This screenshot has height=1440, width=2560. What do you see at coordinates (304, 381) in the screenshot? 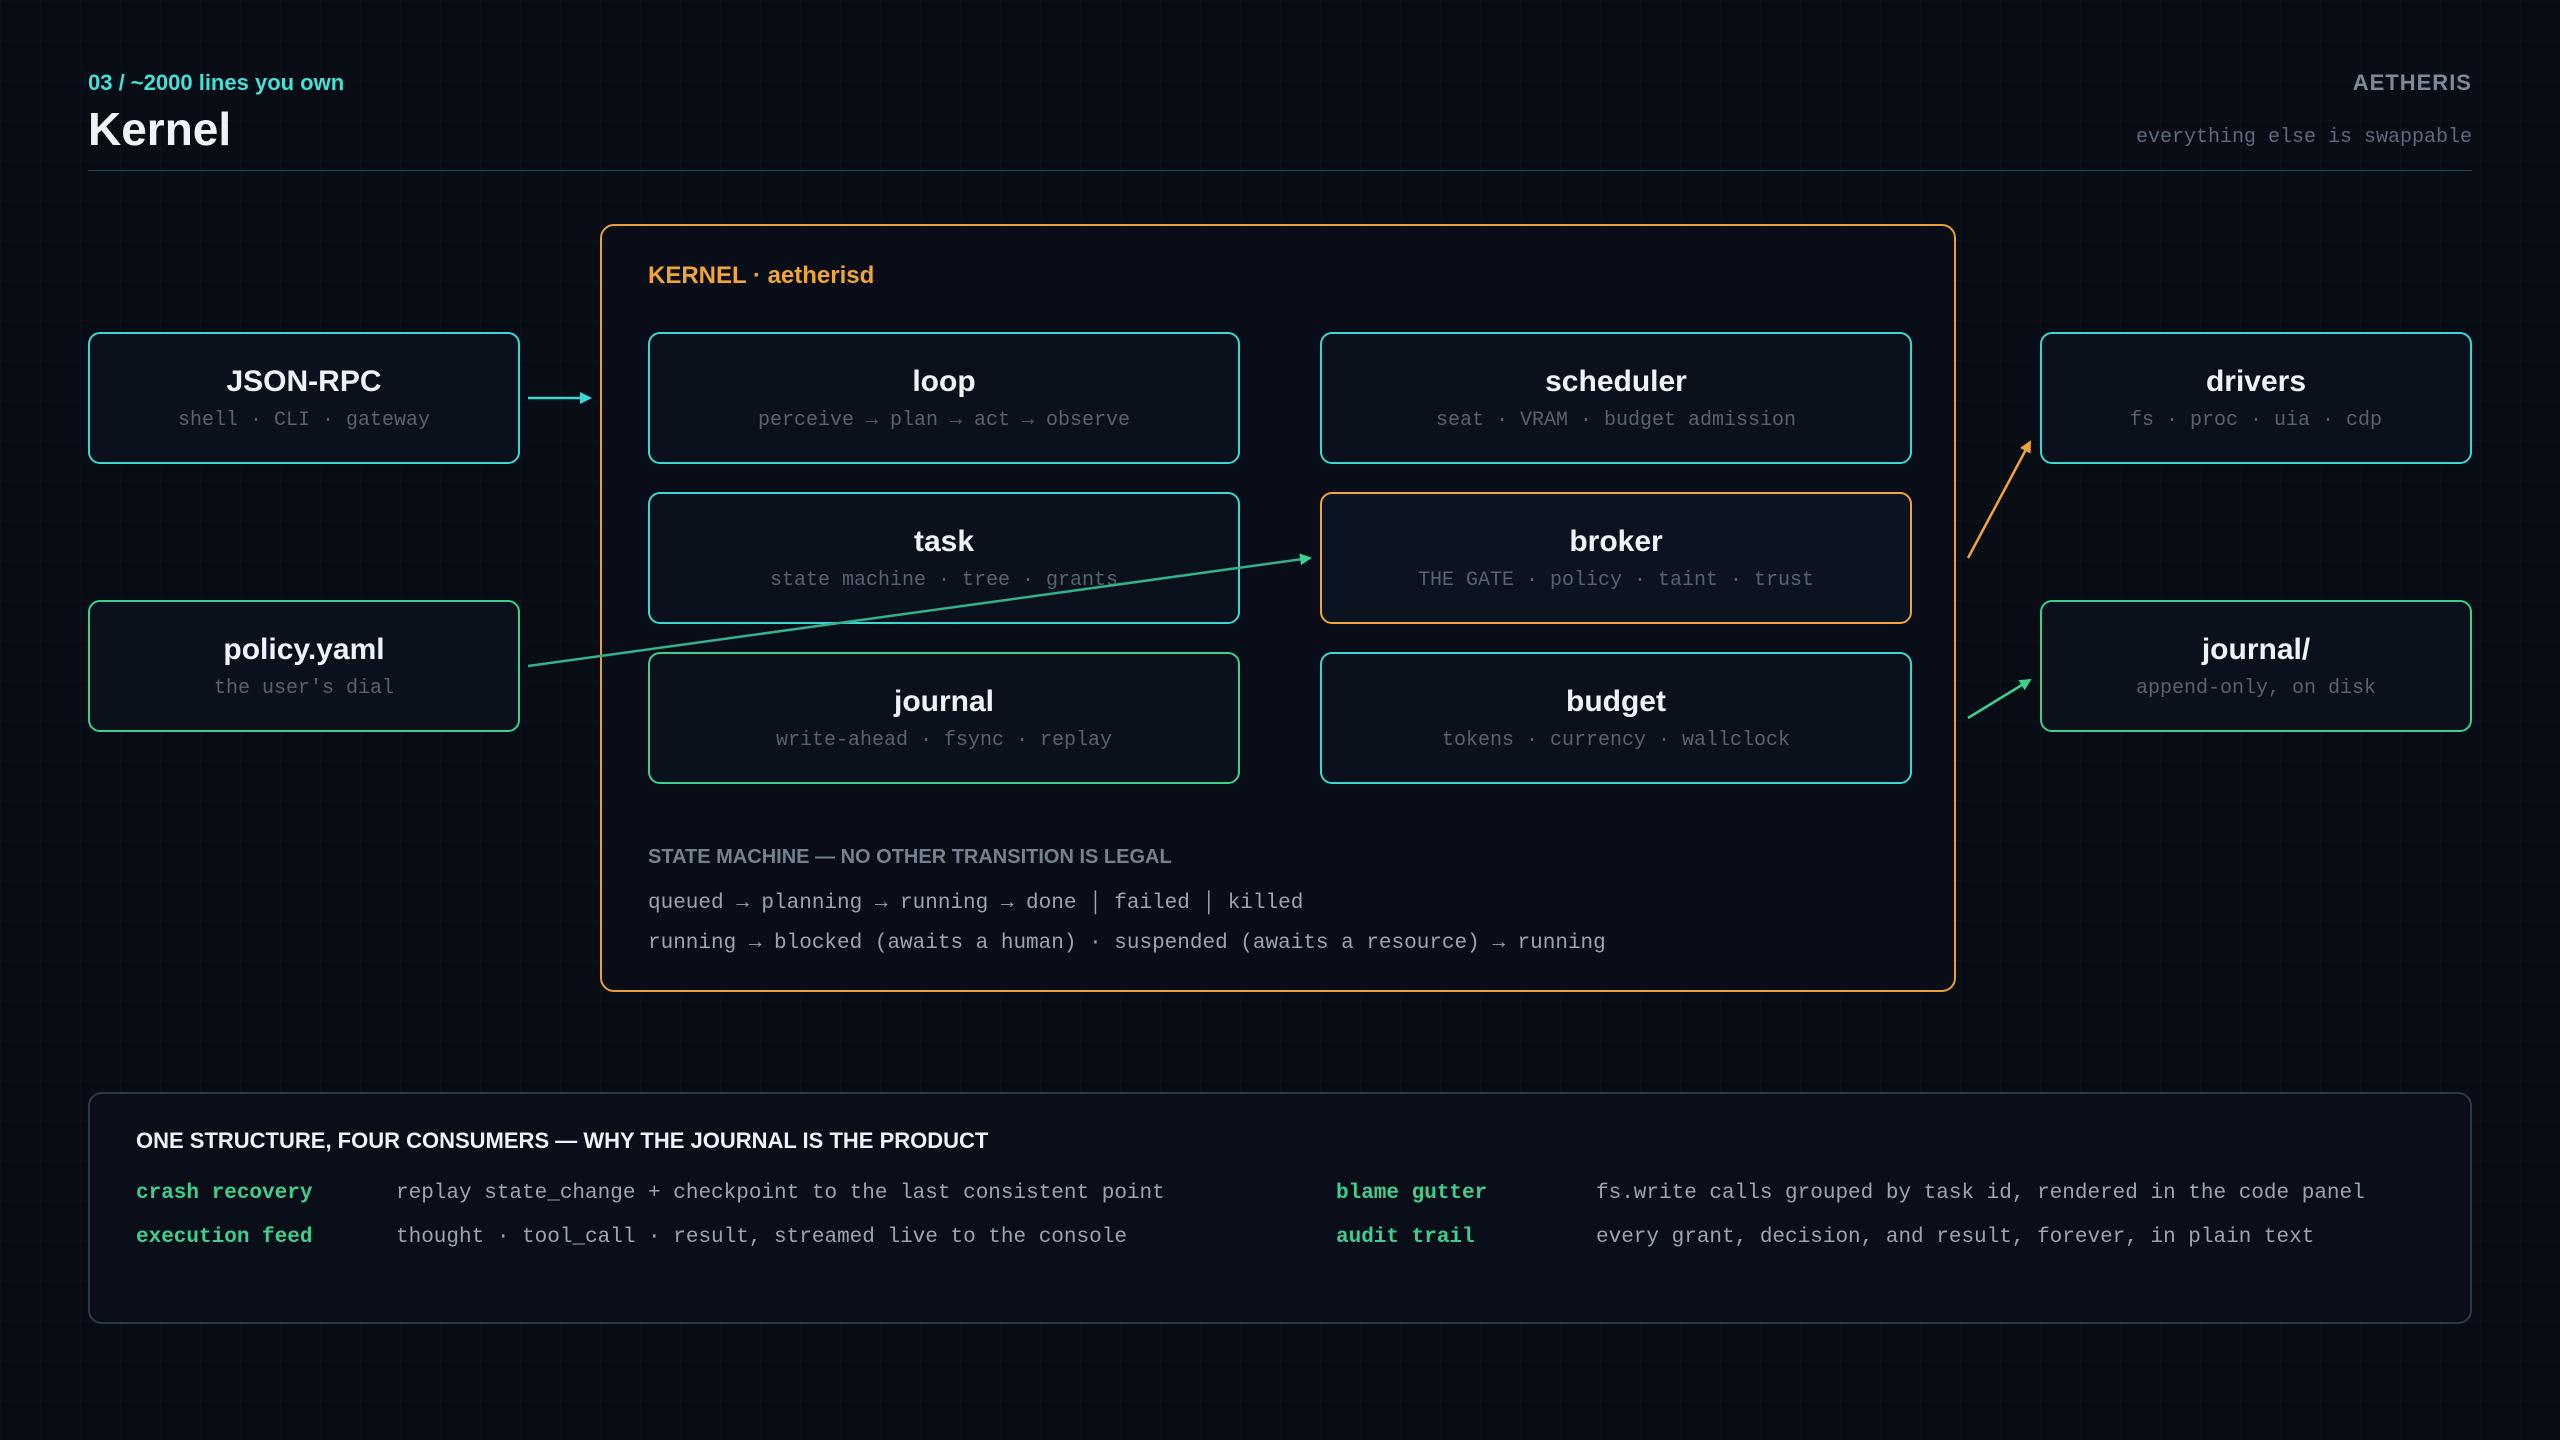
I see `jsonrpc-node-name: JSON-RPC` at bounding box center [304, 381].